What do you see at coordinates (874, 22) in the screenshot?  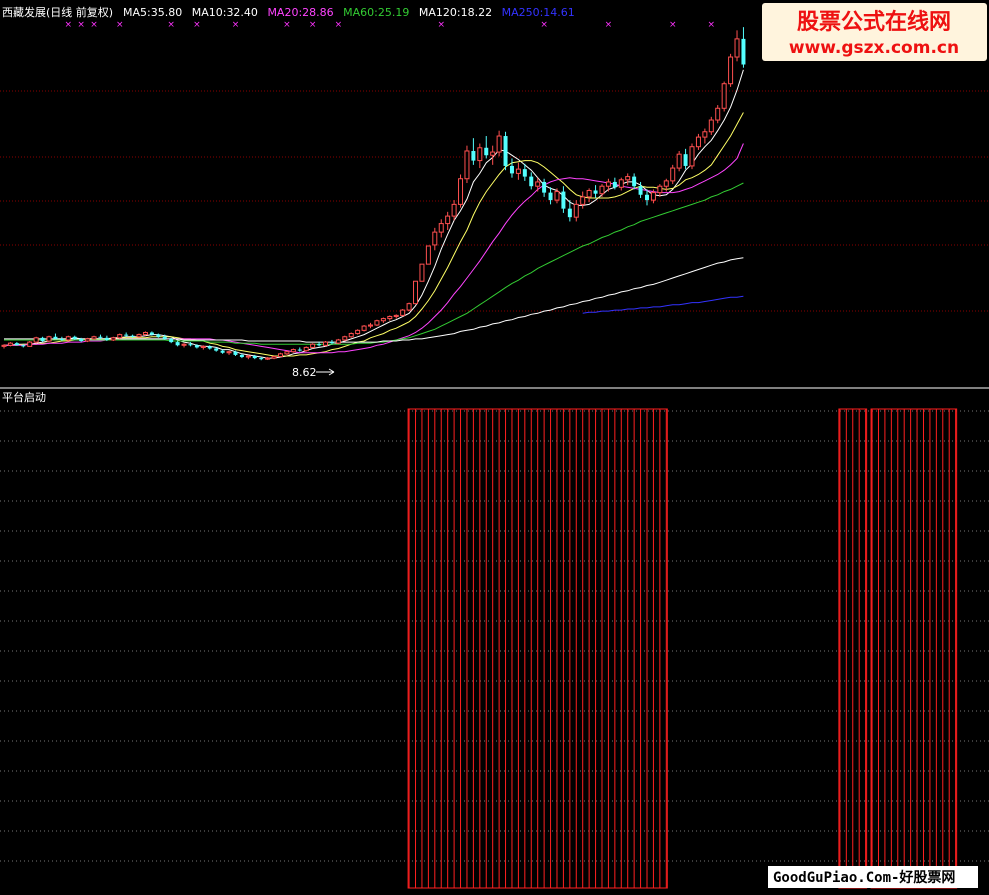 I see `watermark-site-name: 股票公式在线网` at bounding box center [874, 22].